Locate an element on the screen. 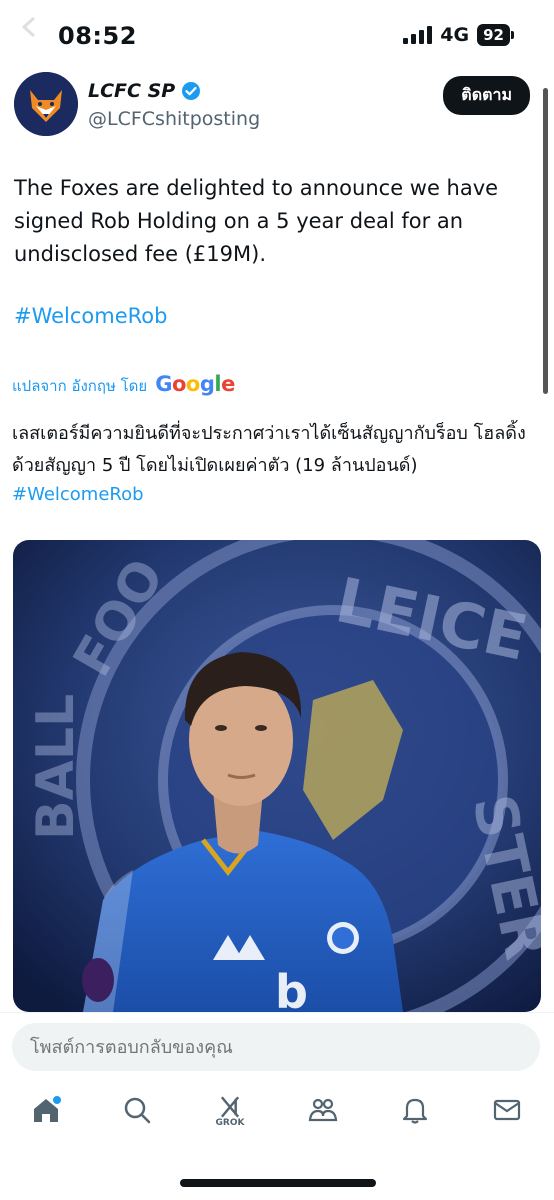  tab-messages is located at coordinates (507, 1119).